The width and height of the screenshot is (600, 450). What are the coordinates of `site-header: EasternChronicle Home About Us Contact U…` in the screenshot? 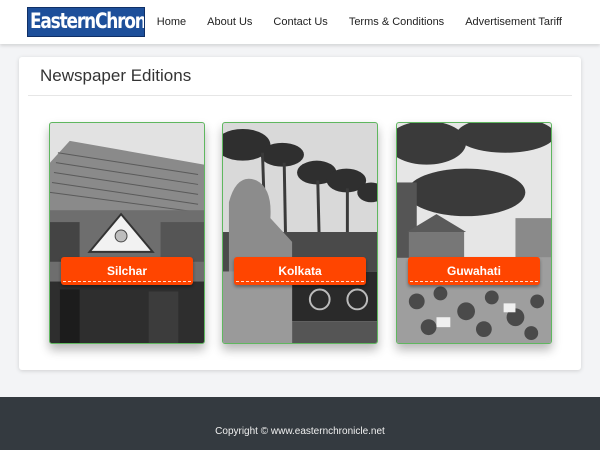 It's located at (300, 22).